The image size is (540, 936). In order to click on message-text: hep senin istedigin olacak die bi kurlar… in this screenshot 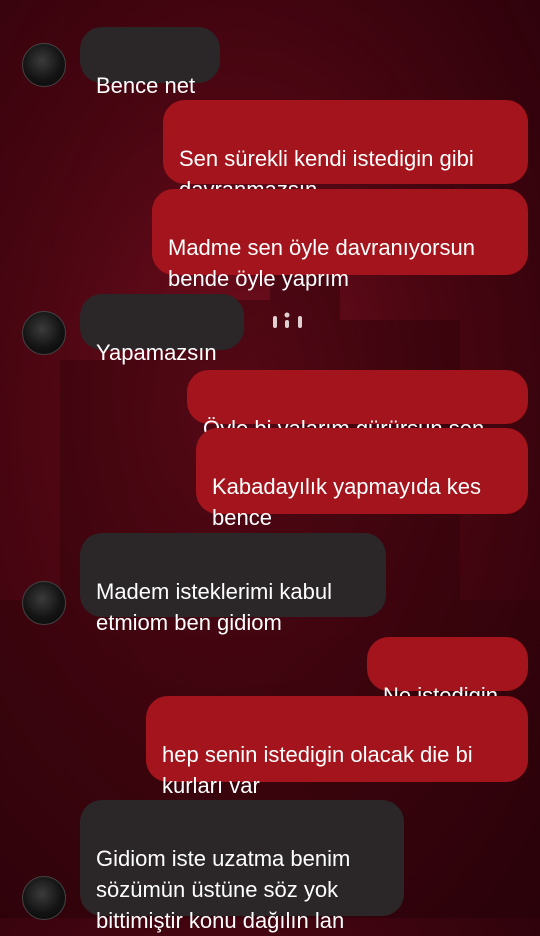, I will do `click(317, 770)`.